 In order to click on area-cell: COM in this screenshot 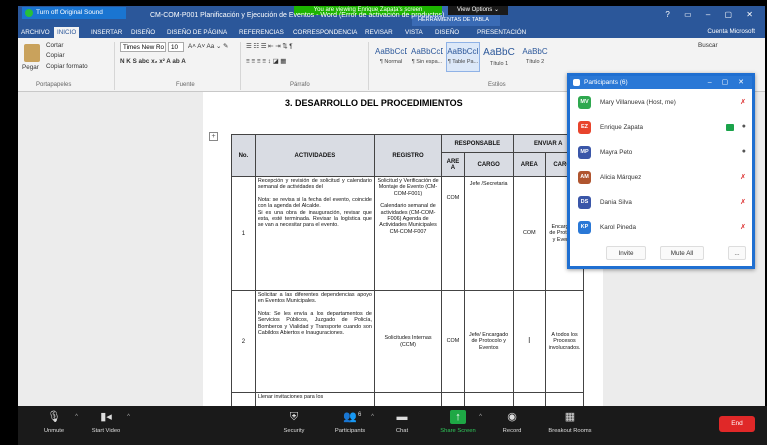, I will do `click(453, 233)`.